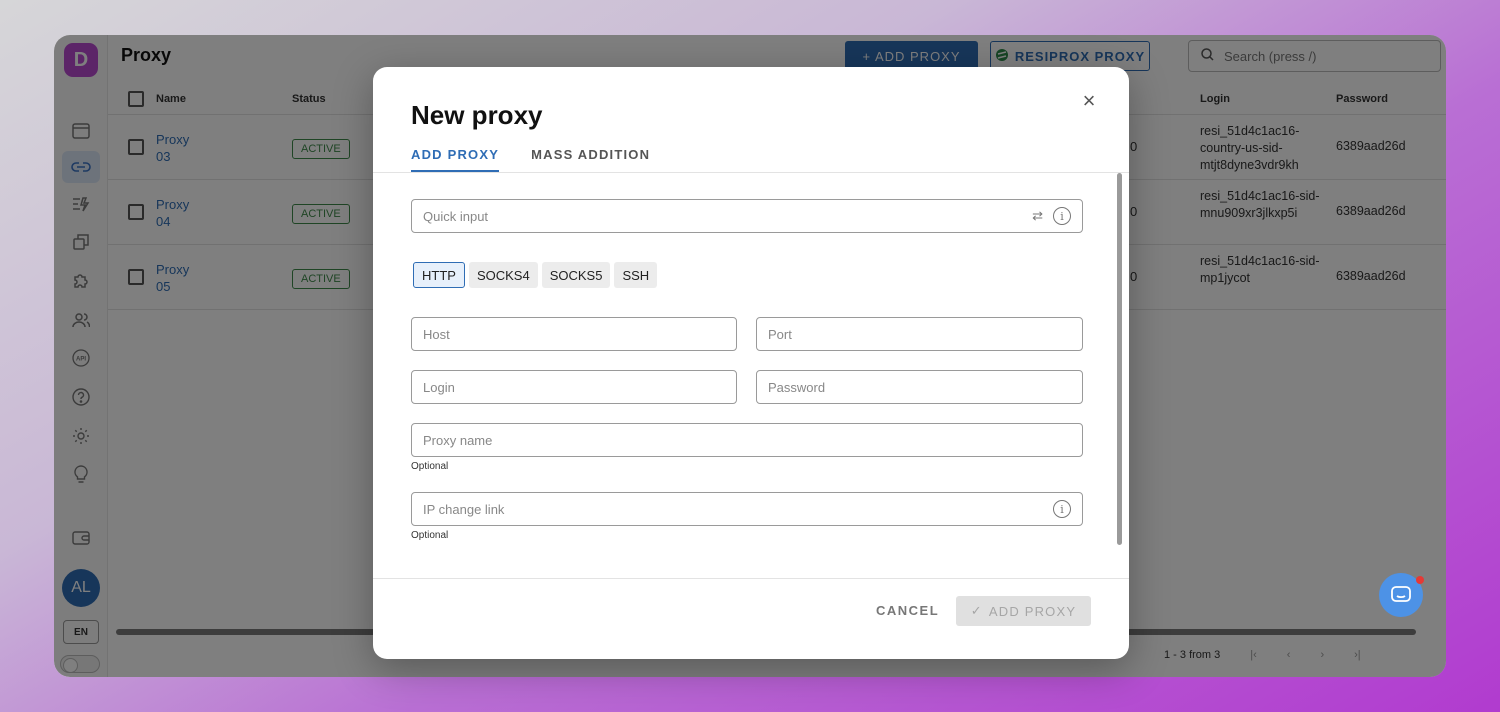  What do you see at coordinates (1037, 216) in the screenshot?
I see `swap-icon: ⇄` at bounding box center [1037, 216].